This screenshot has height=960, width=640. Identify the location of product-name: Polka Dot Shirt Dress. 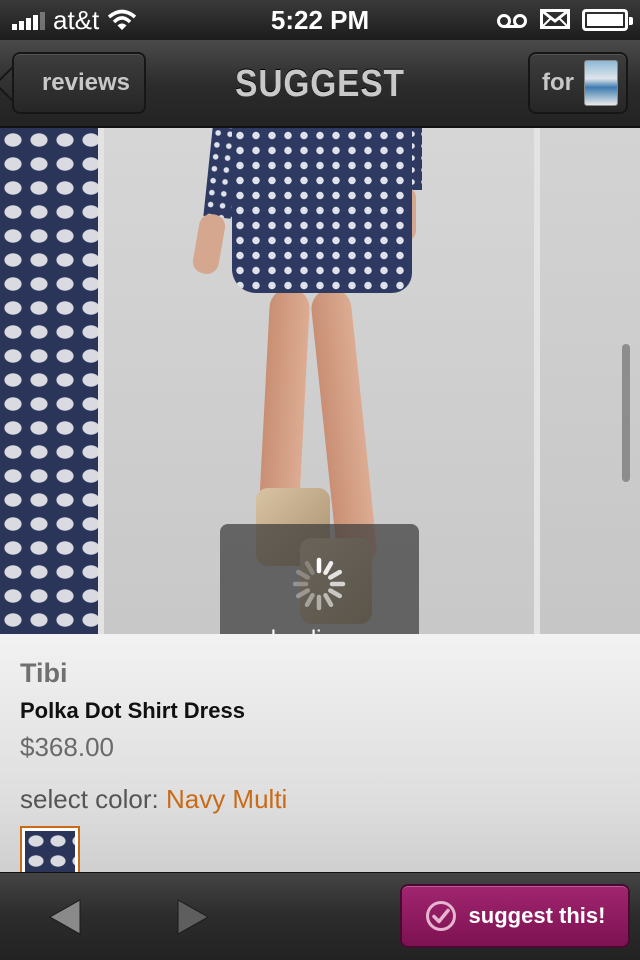
(132, 710).